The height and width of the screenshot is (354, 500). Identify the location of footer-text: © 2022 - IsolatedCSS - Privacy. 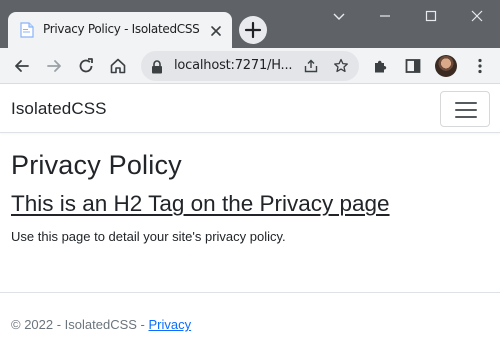
(101, 324).